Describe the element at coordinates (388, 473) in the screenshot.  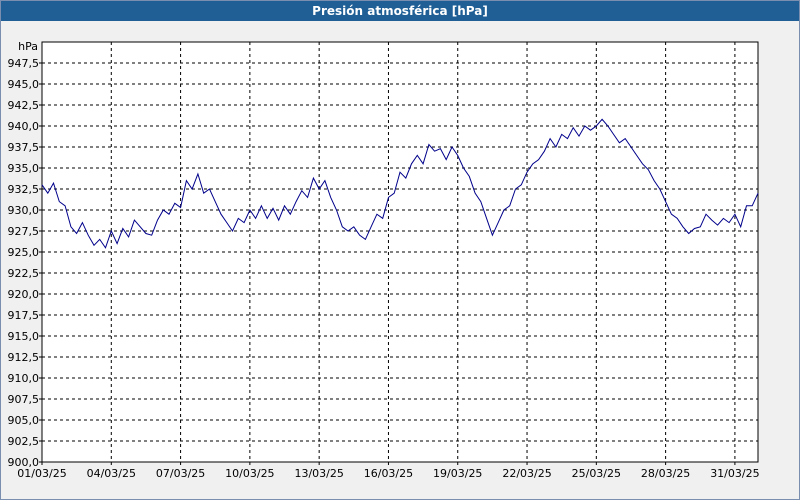
I see `x-tick-label: 16/03/25` at that location.